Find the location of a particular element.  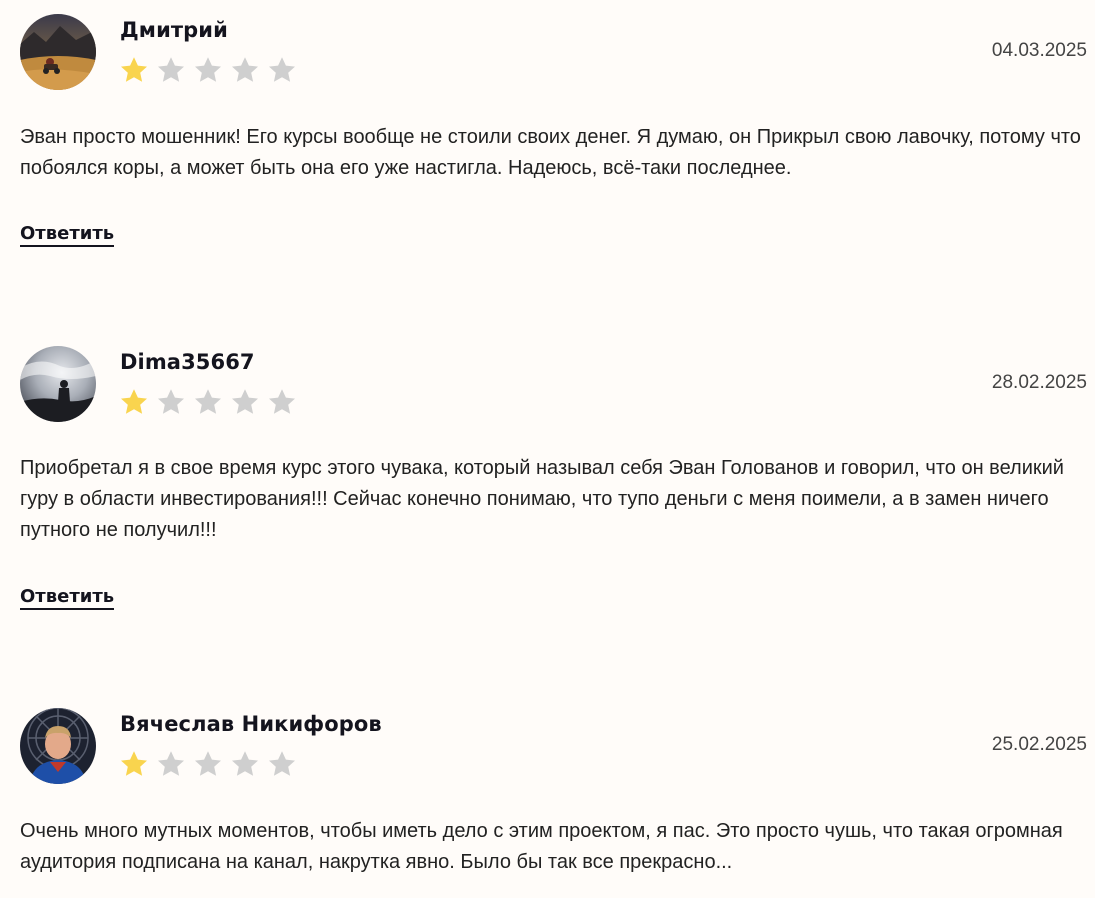

review-header: Дмитрий 04.03.2025 is located at coordinates (553, 52).